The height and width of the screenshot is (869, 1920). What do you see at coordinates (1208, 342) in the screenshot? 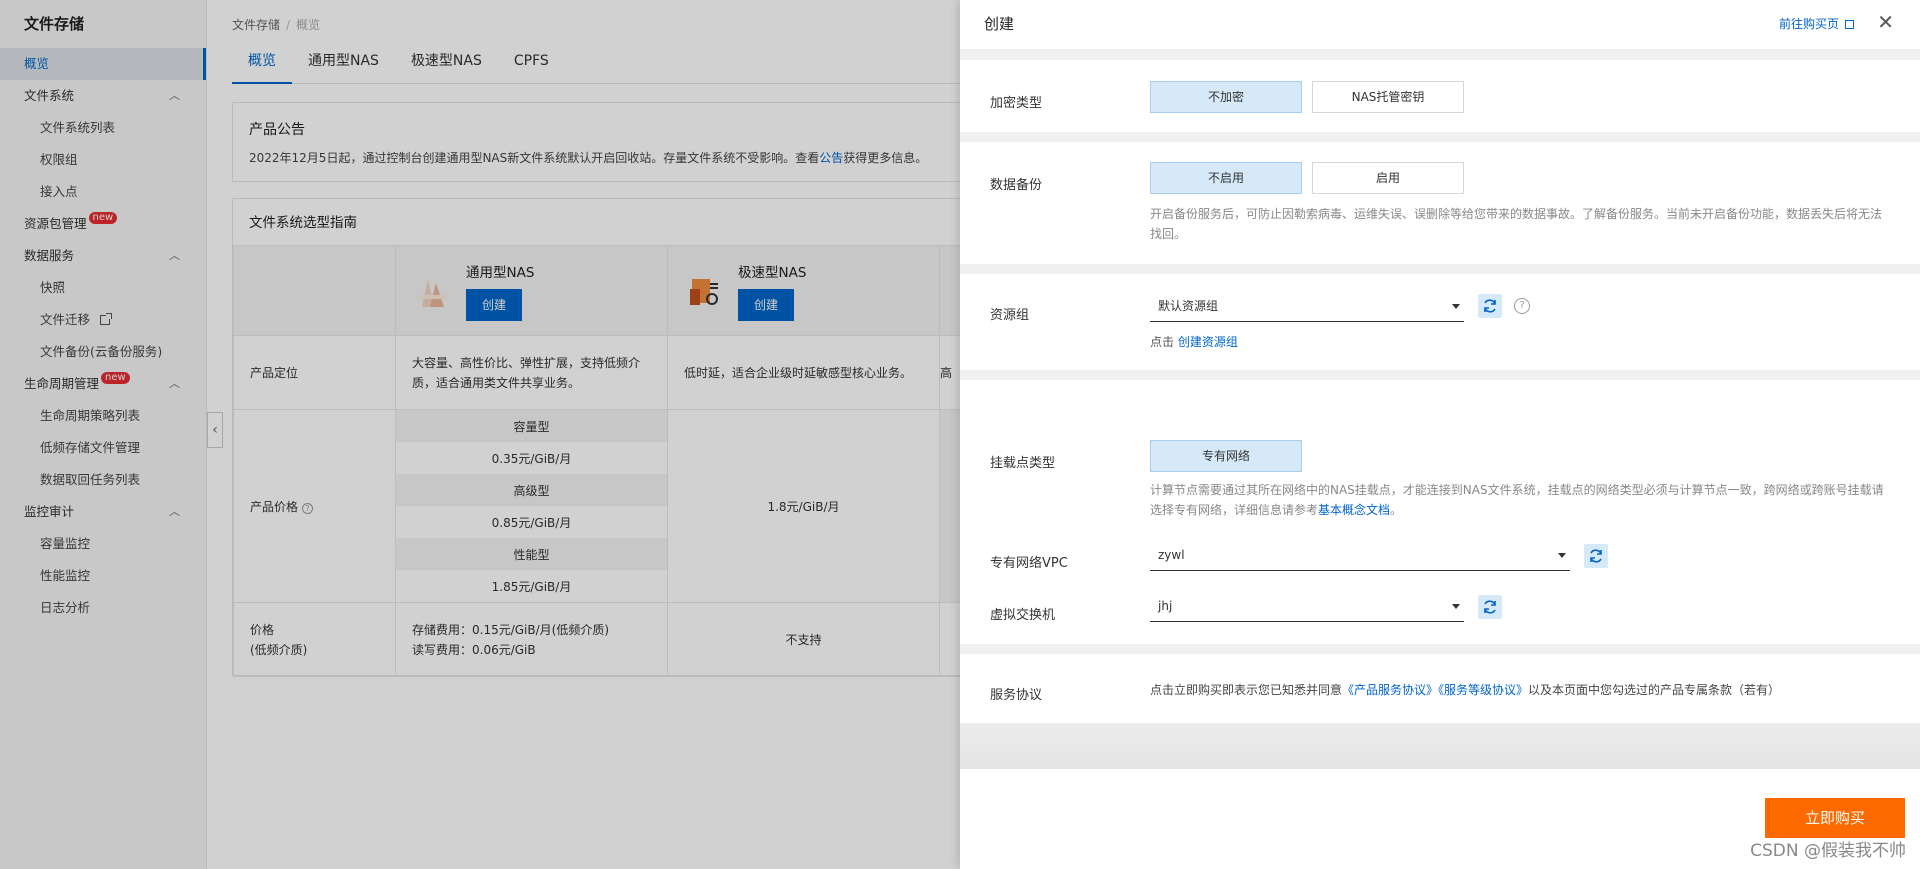
I see `create-resource-group-link: 创建资源组` at bounding box center [1208, 342].